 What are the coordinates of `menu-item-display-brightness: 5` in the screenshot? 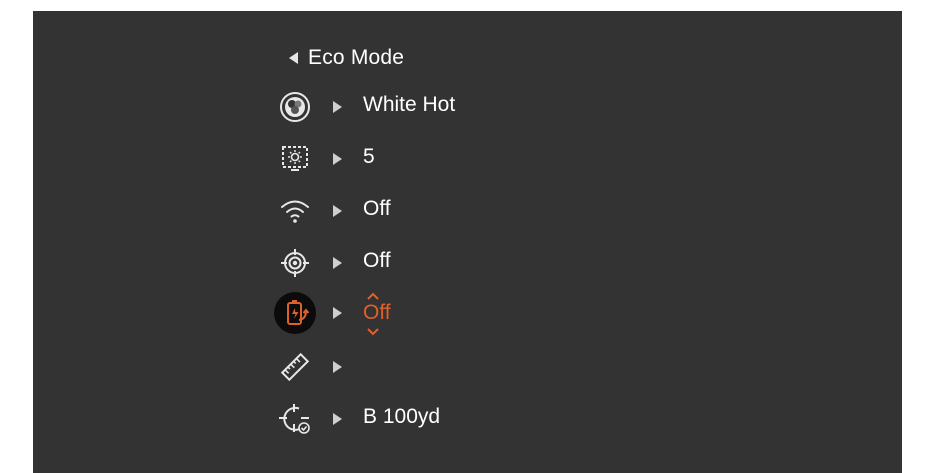 It's located at (423, 159).